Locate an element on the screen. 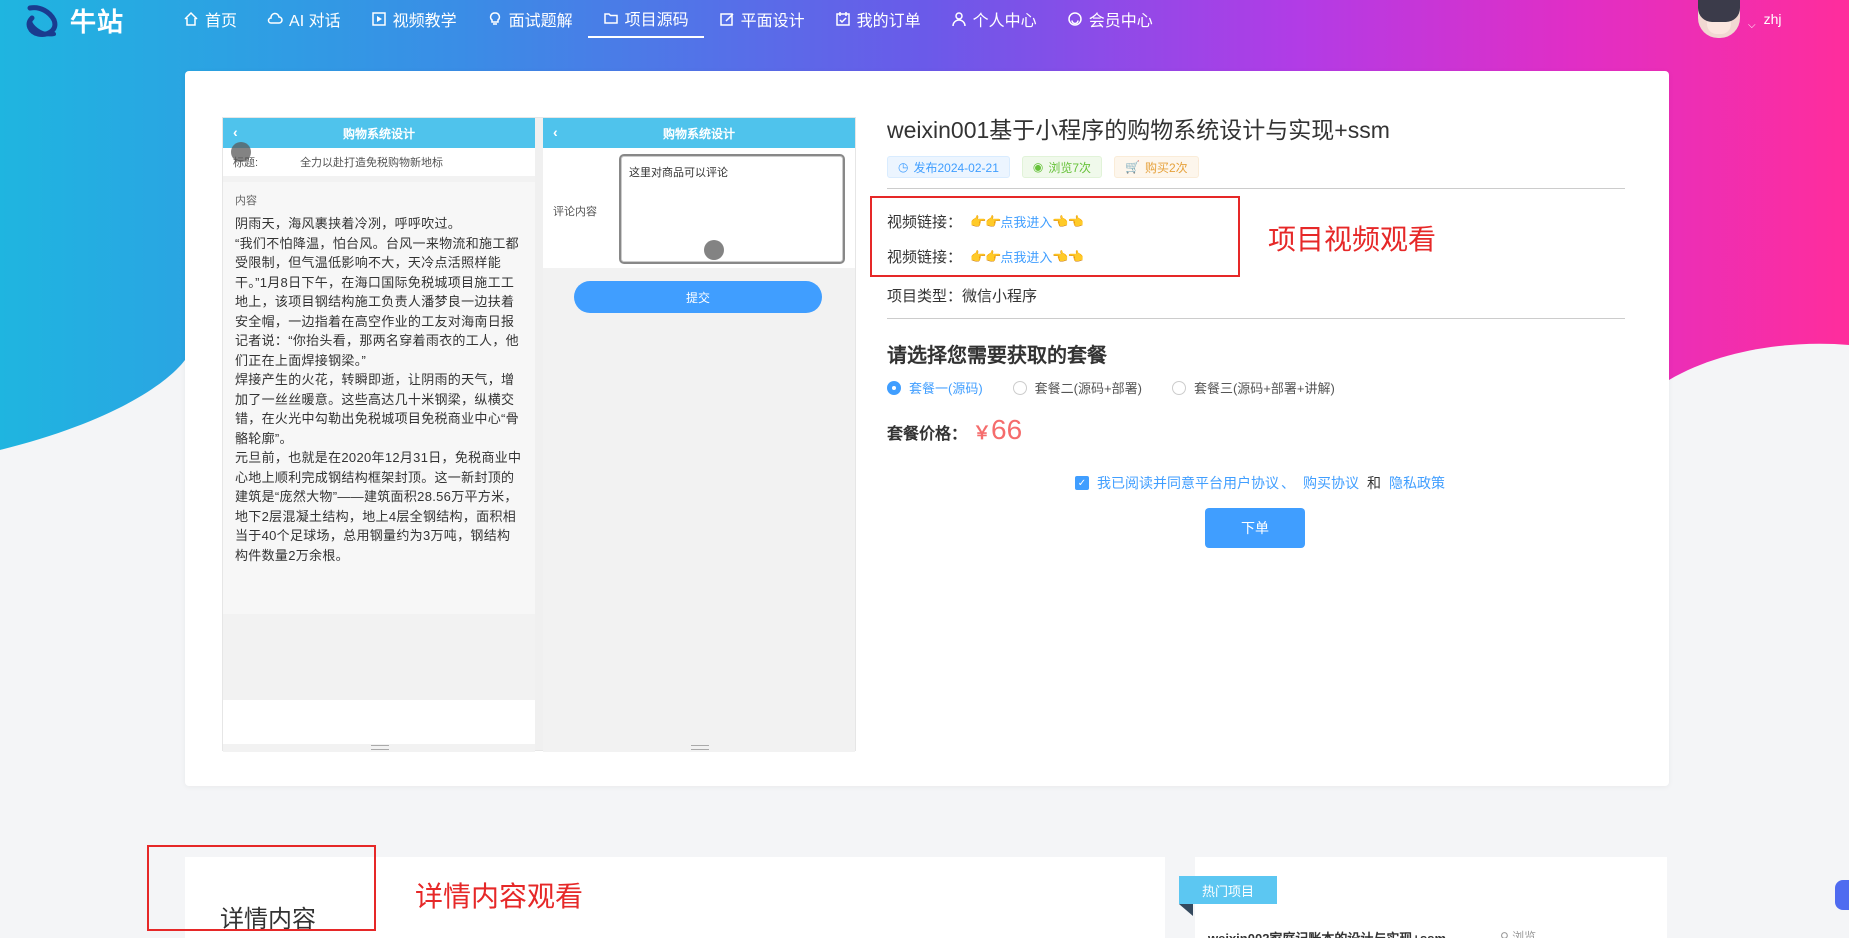 The height and width of the screenshot is (938, 1849). nav-item-label: 我的订单 is located at coordinates (888, 21).